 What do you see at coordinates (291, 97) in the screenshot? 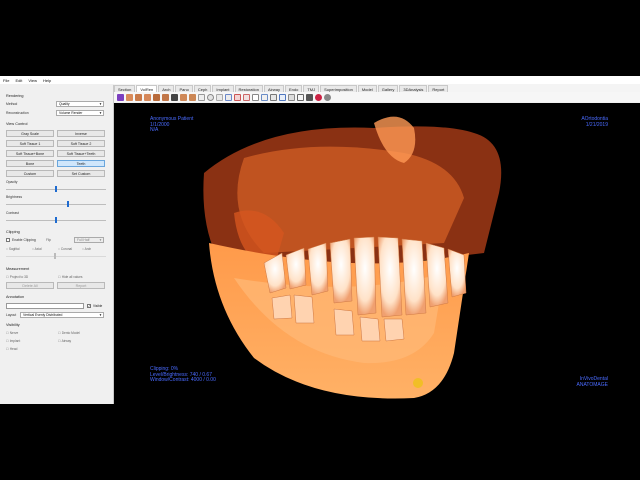
I see `pan-icon` at bounding box center [291, 97].